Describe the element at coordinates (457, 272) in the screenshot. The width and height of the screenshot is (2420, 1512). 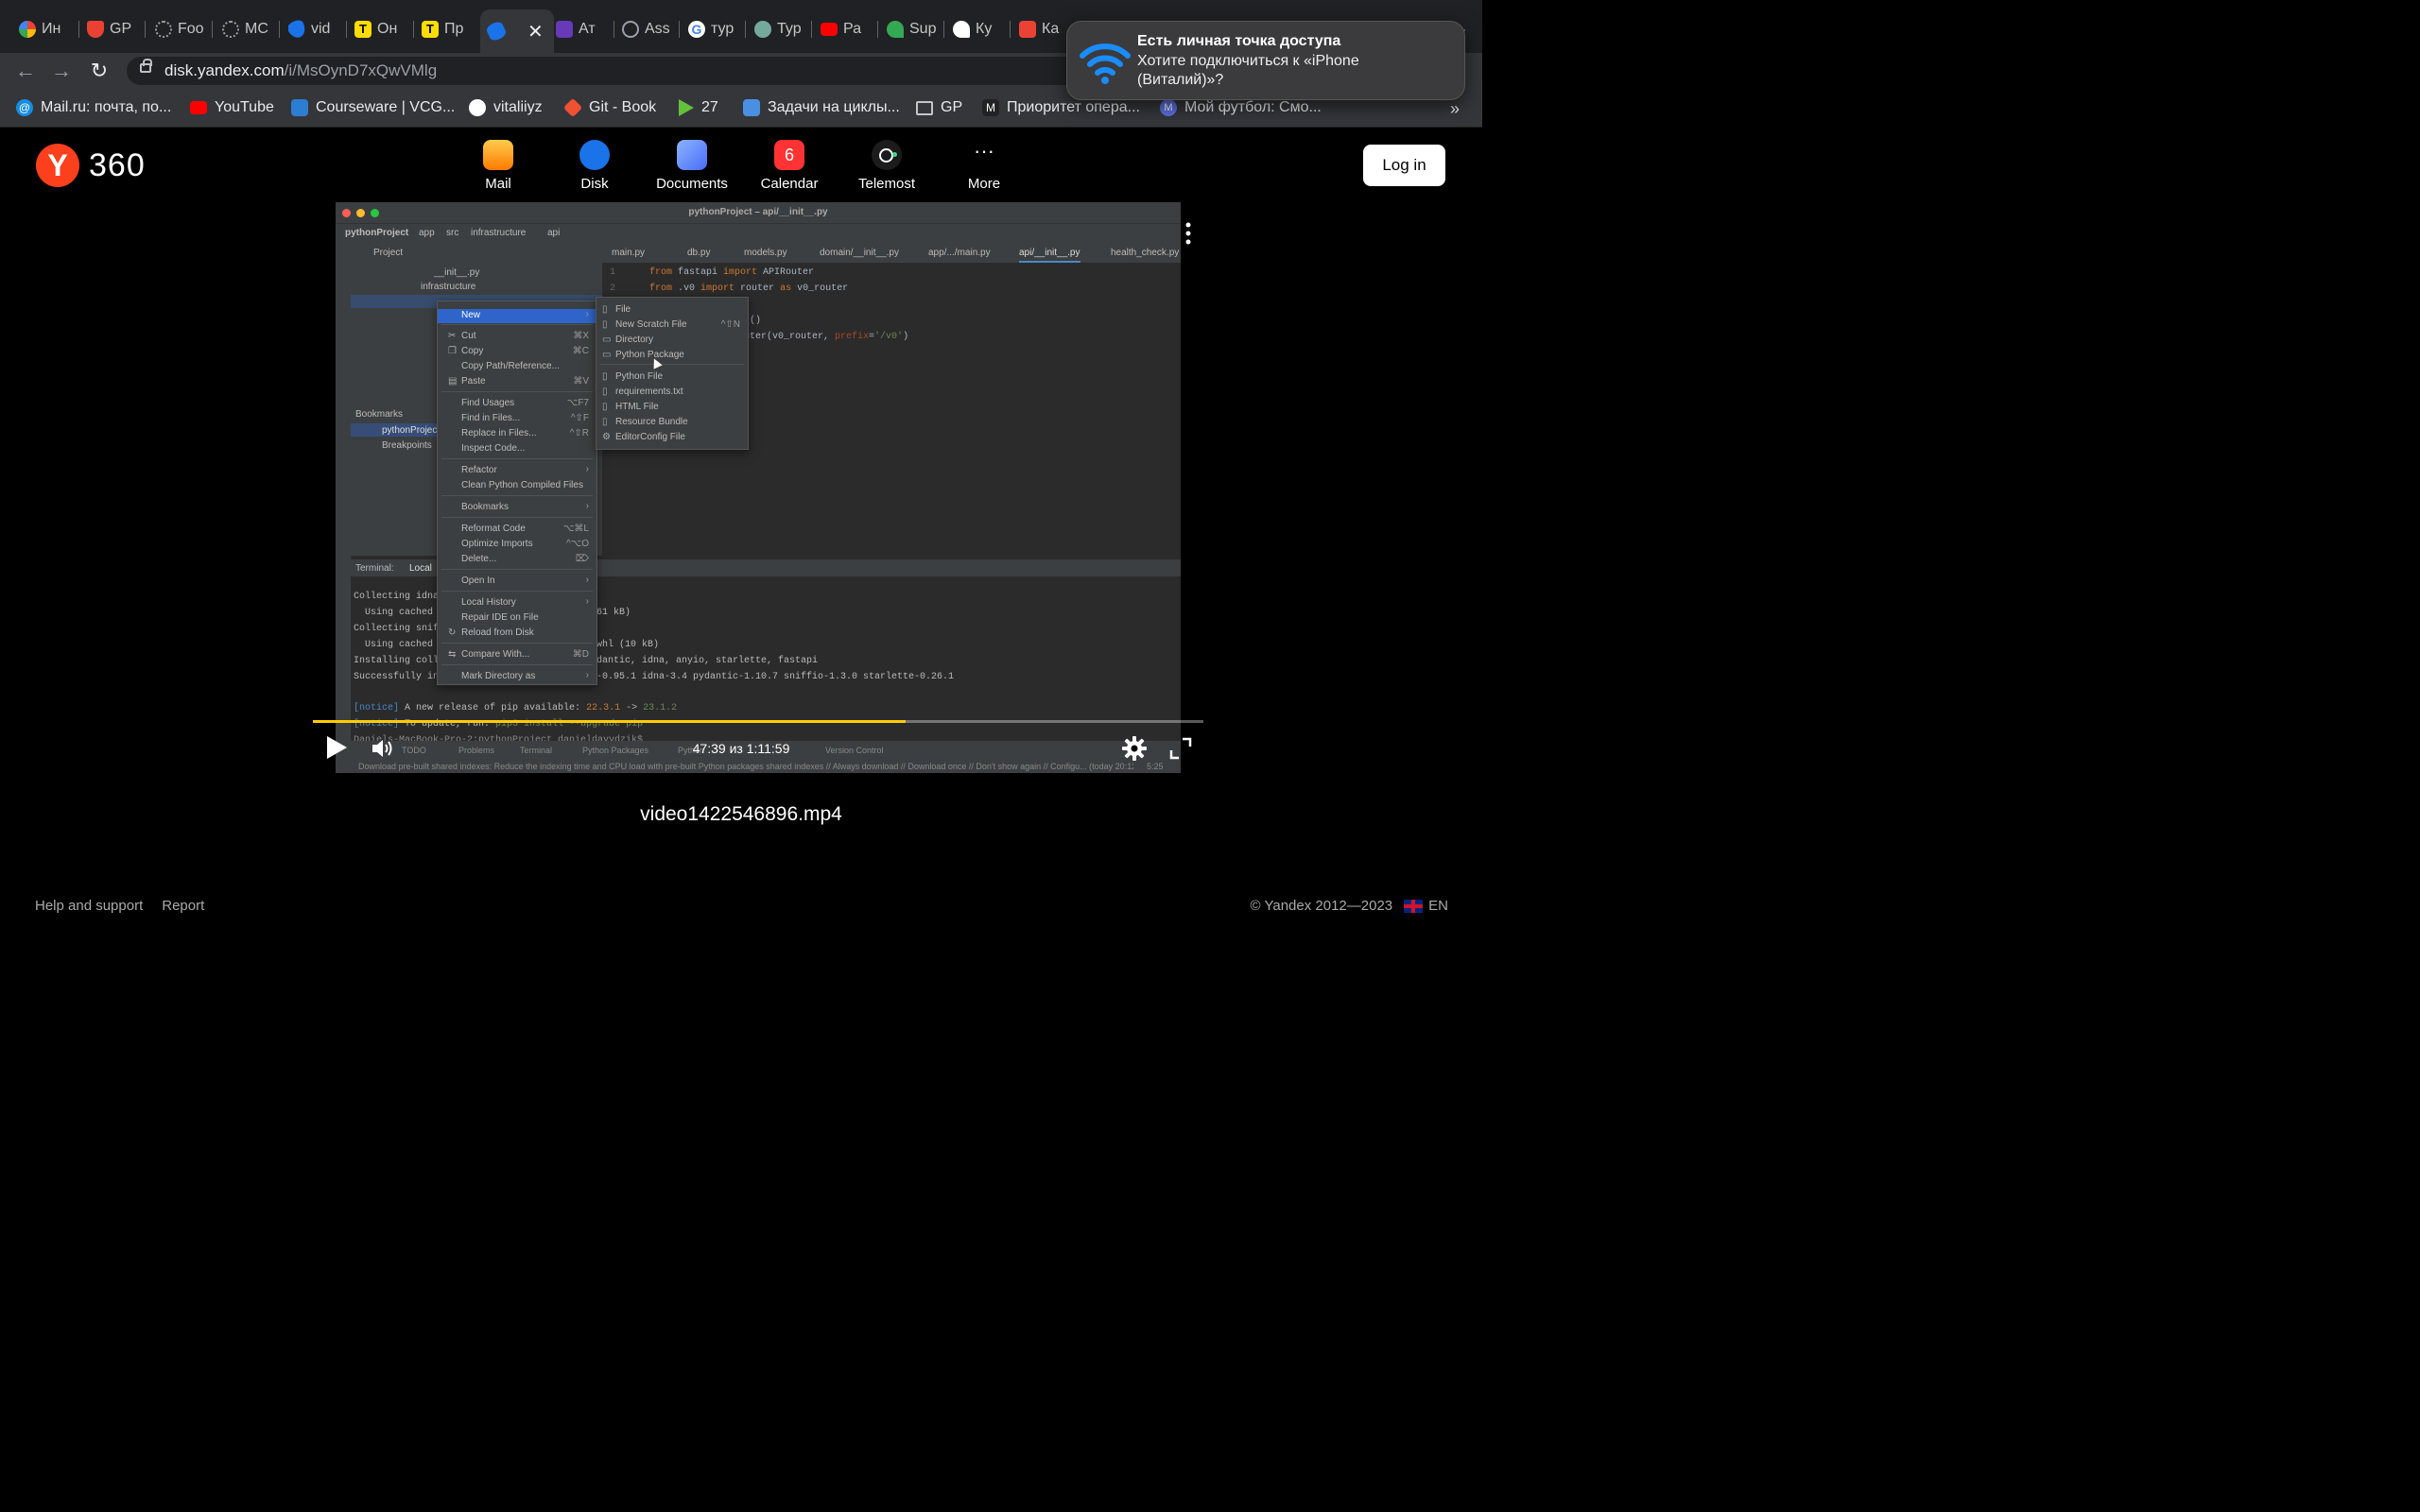
I see `tree-item: __init__.py` at that location.